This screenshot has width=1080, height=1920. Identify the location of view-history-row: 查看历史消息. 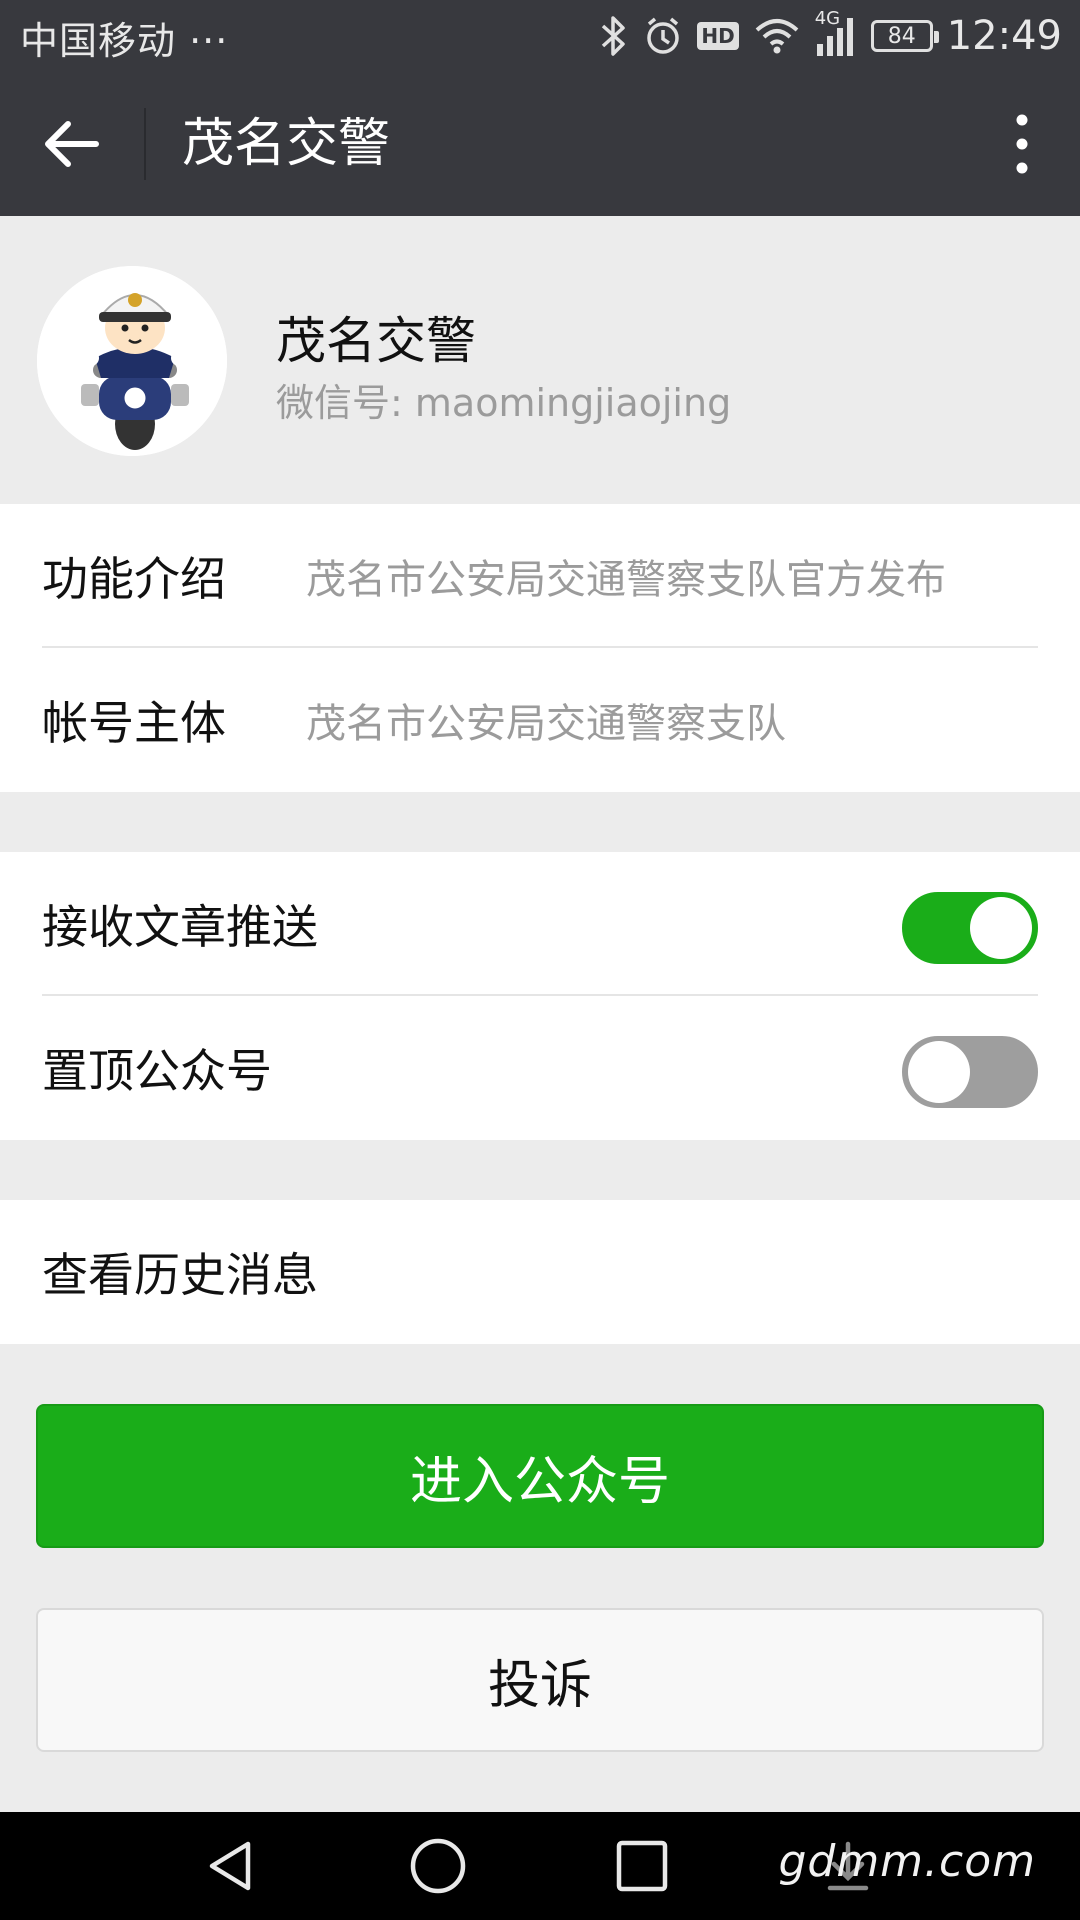
(540, 1272).